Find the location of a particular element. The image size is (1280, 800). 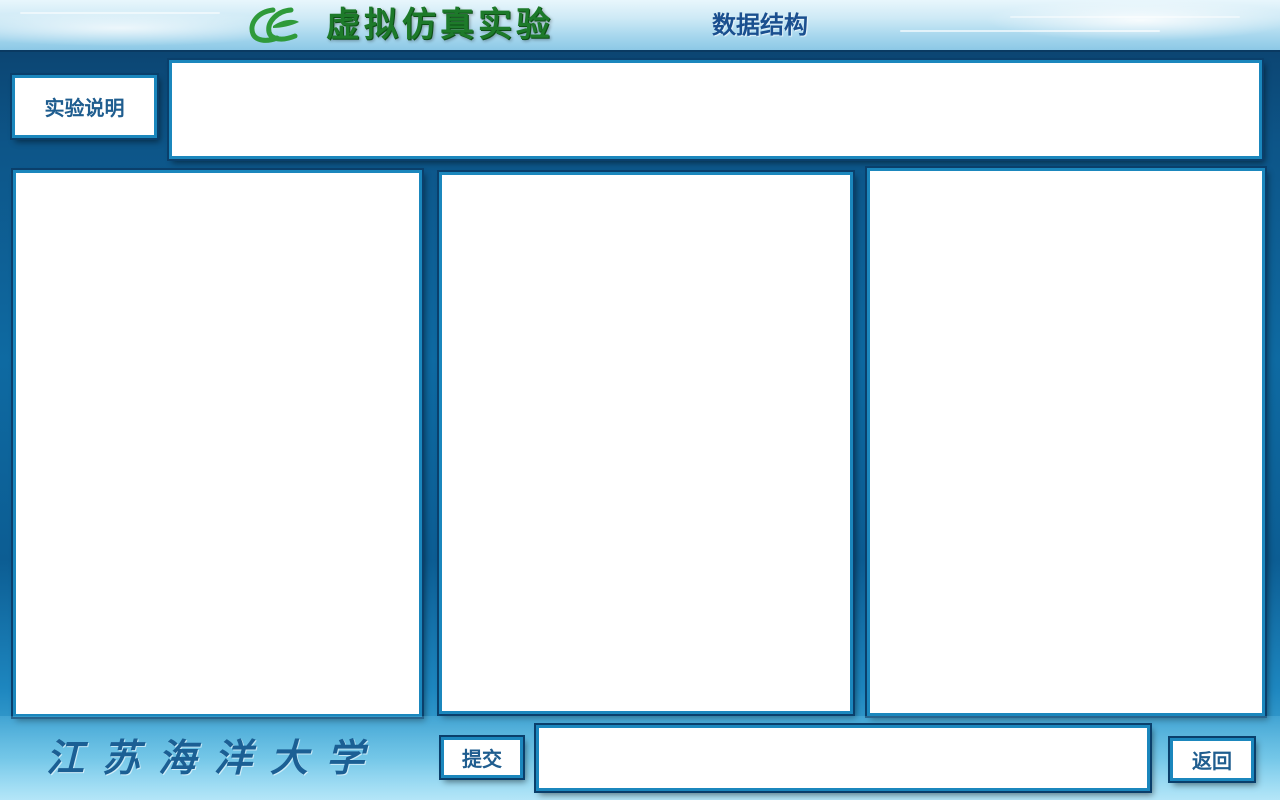

submit-button: 提交 is located at coordinates (482, 757).